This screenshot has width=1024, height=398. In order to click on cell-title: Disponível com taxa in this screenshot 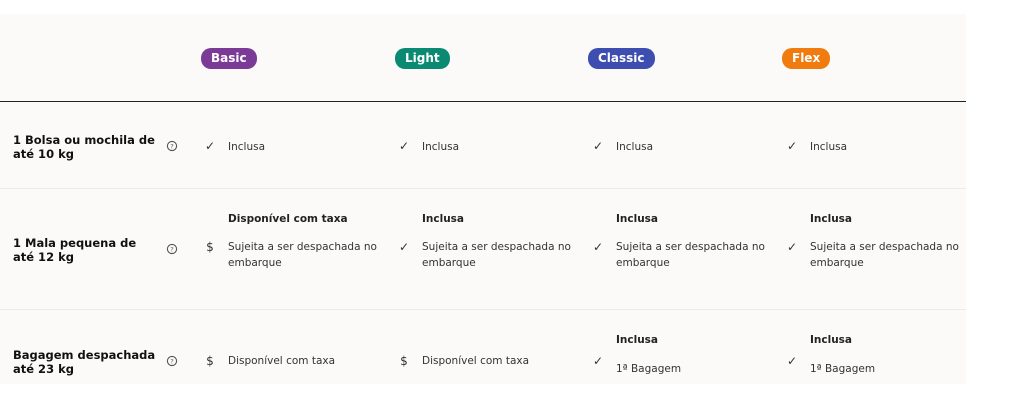, I will do `click(288, 219)`.